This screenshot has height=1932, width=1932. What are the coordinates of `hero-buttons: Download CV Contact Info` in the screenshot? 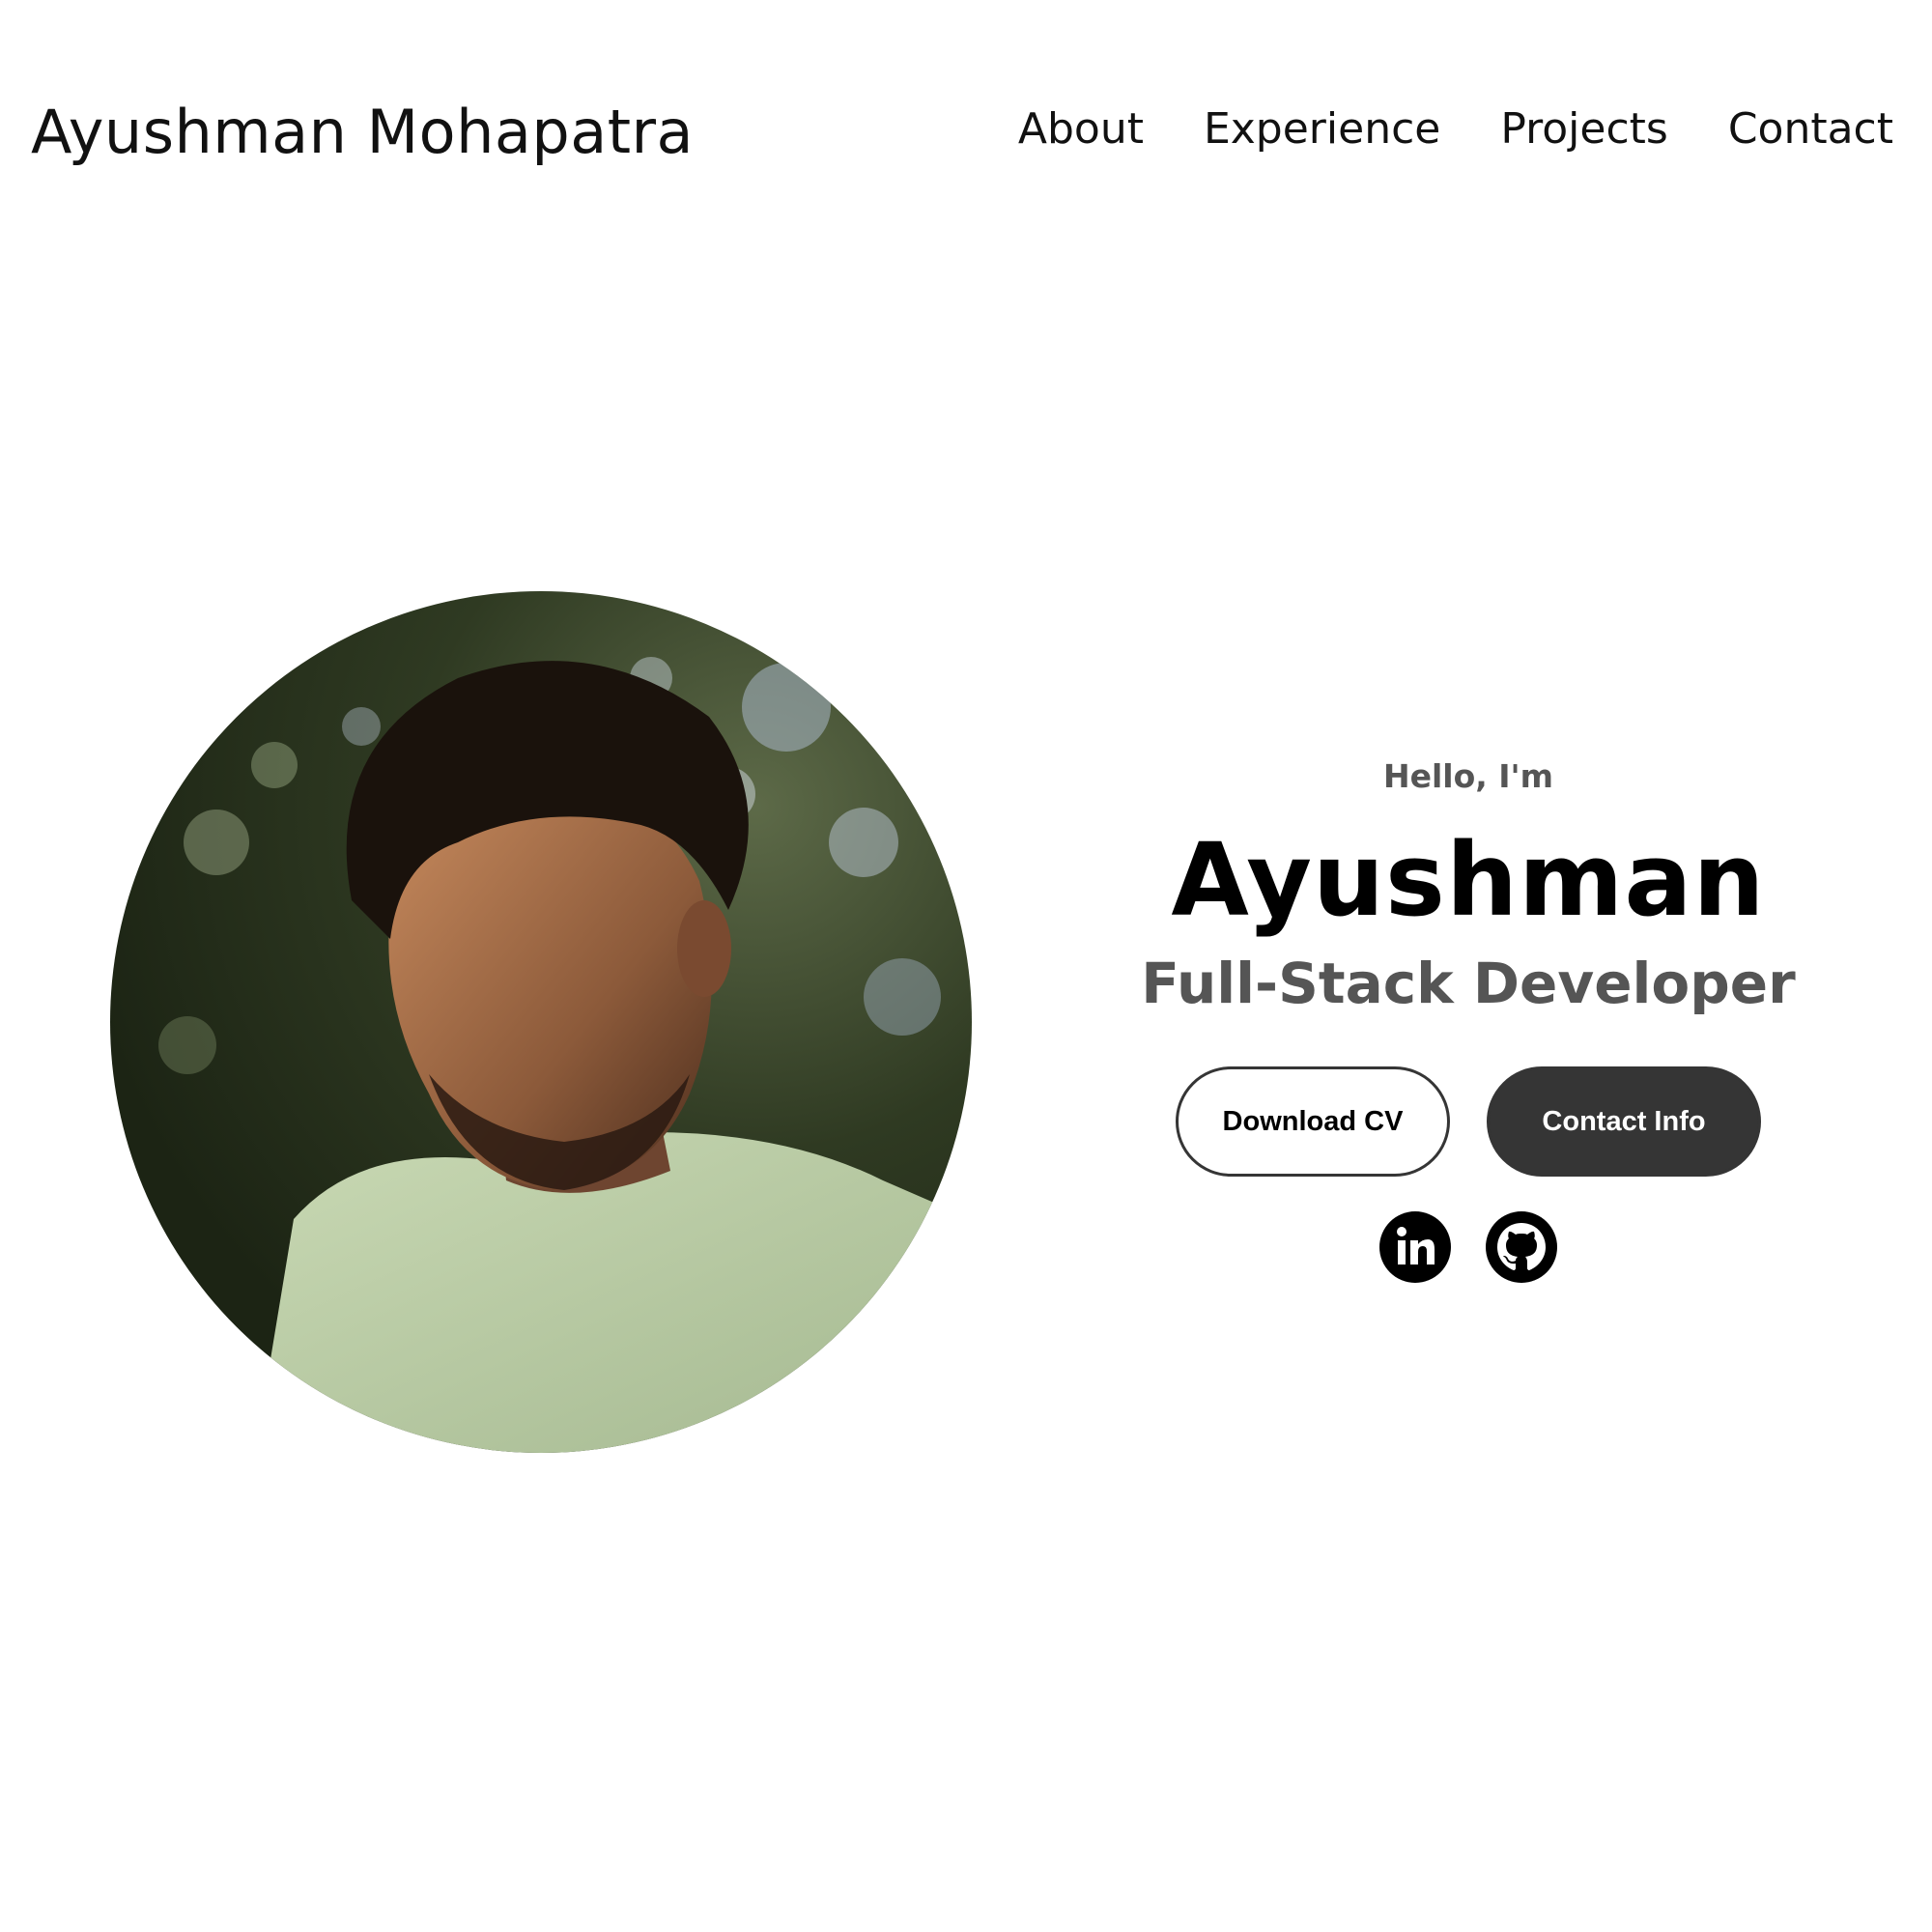 It's located at (1468, 1121).